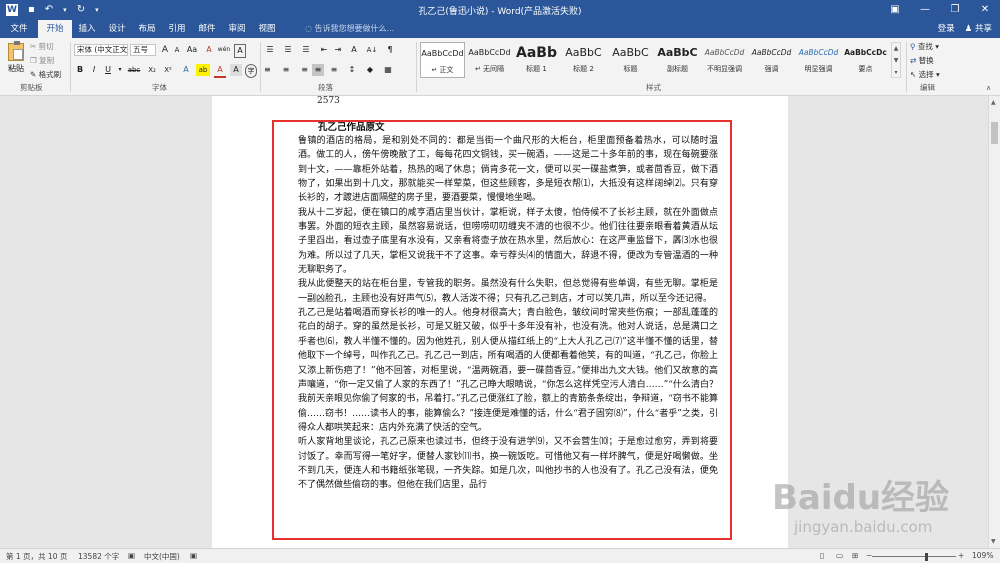 The width and height of the screenshot is (1000, 563). What do you see at coordinates (177, 50) in the screenshot?
I see `shrink-font-button: A` at bounding box center [177, 50].